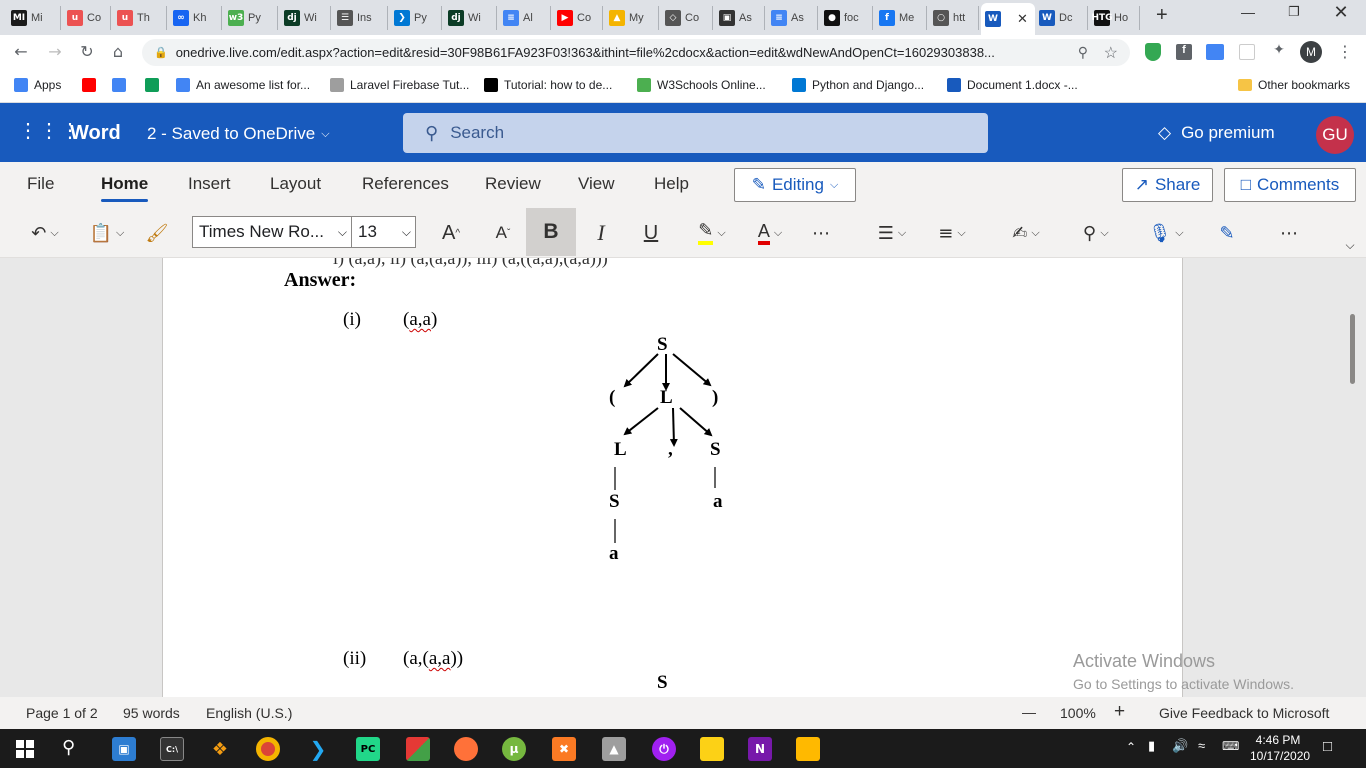  Describe the element at coordinates (318, 749) in the screenshot. I see `vscode-icon: ❯` at that location.